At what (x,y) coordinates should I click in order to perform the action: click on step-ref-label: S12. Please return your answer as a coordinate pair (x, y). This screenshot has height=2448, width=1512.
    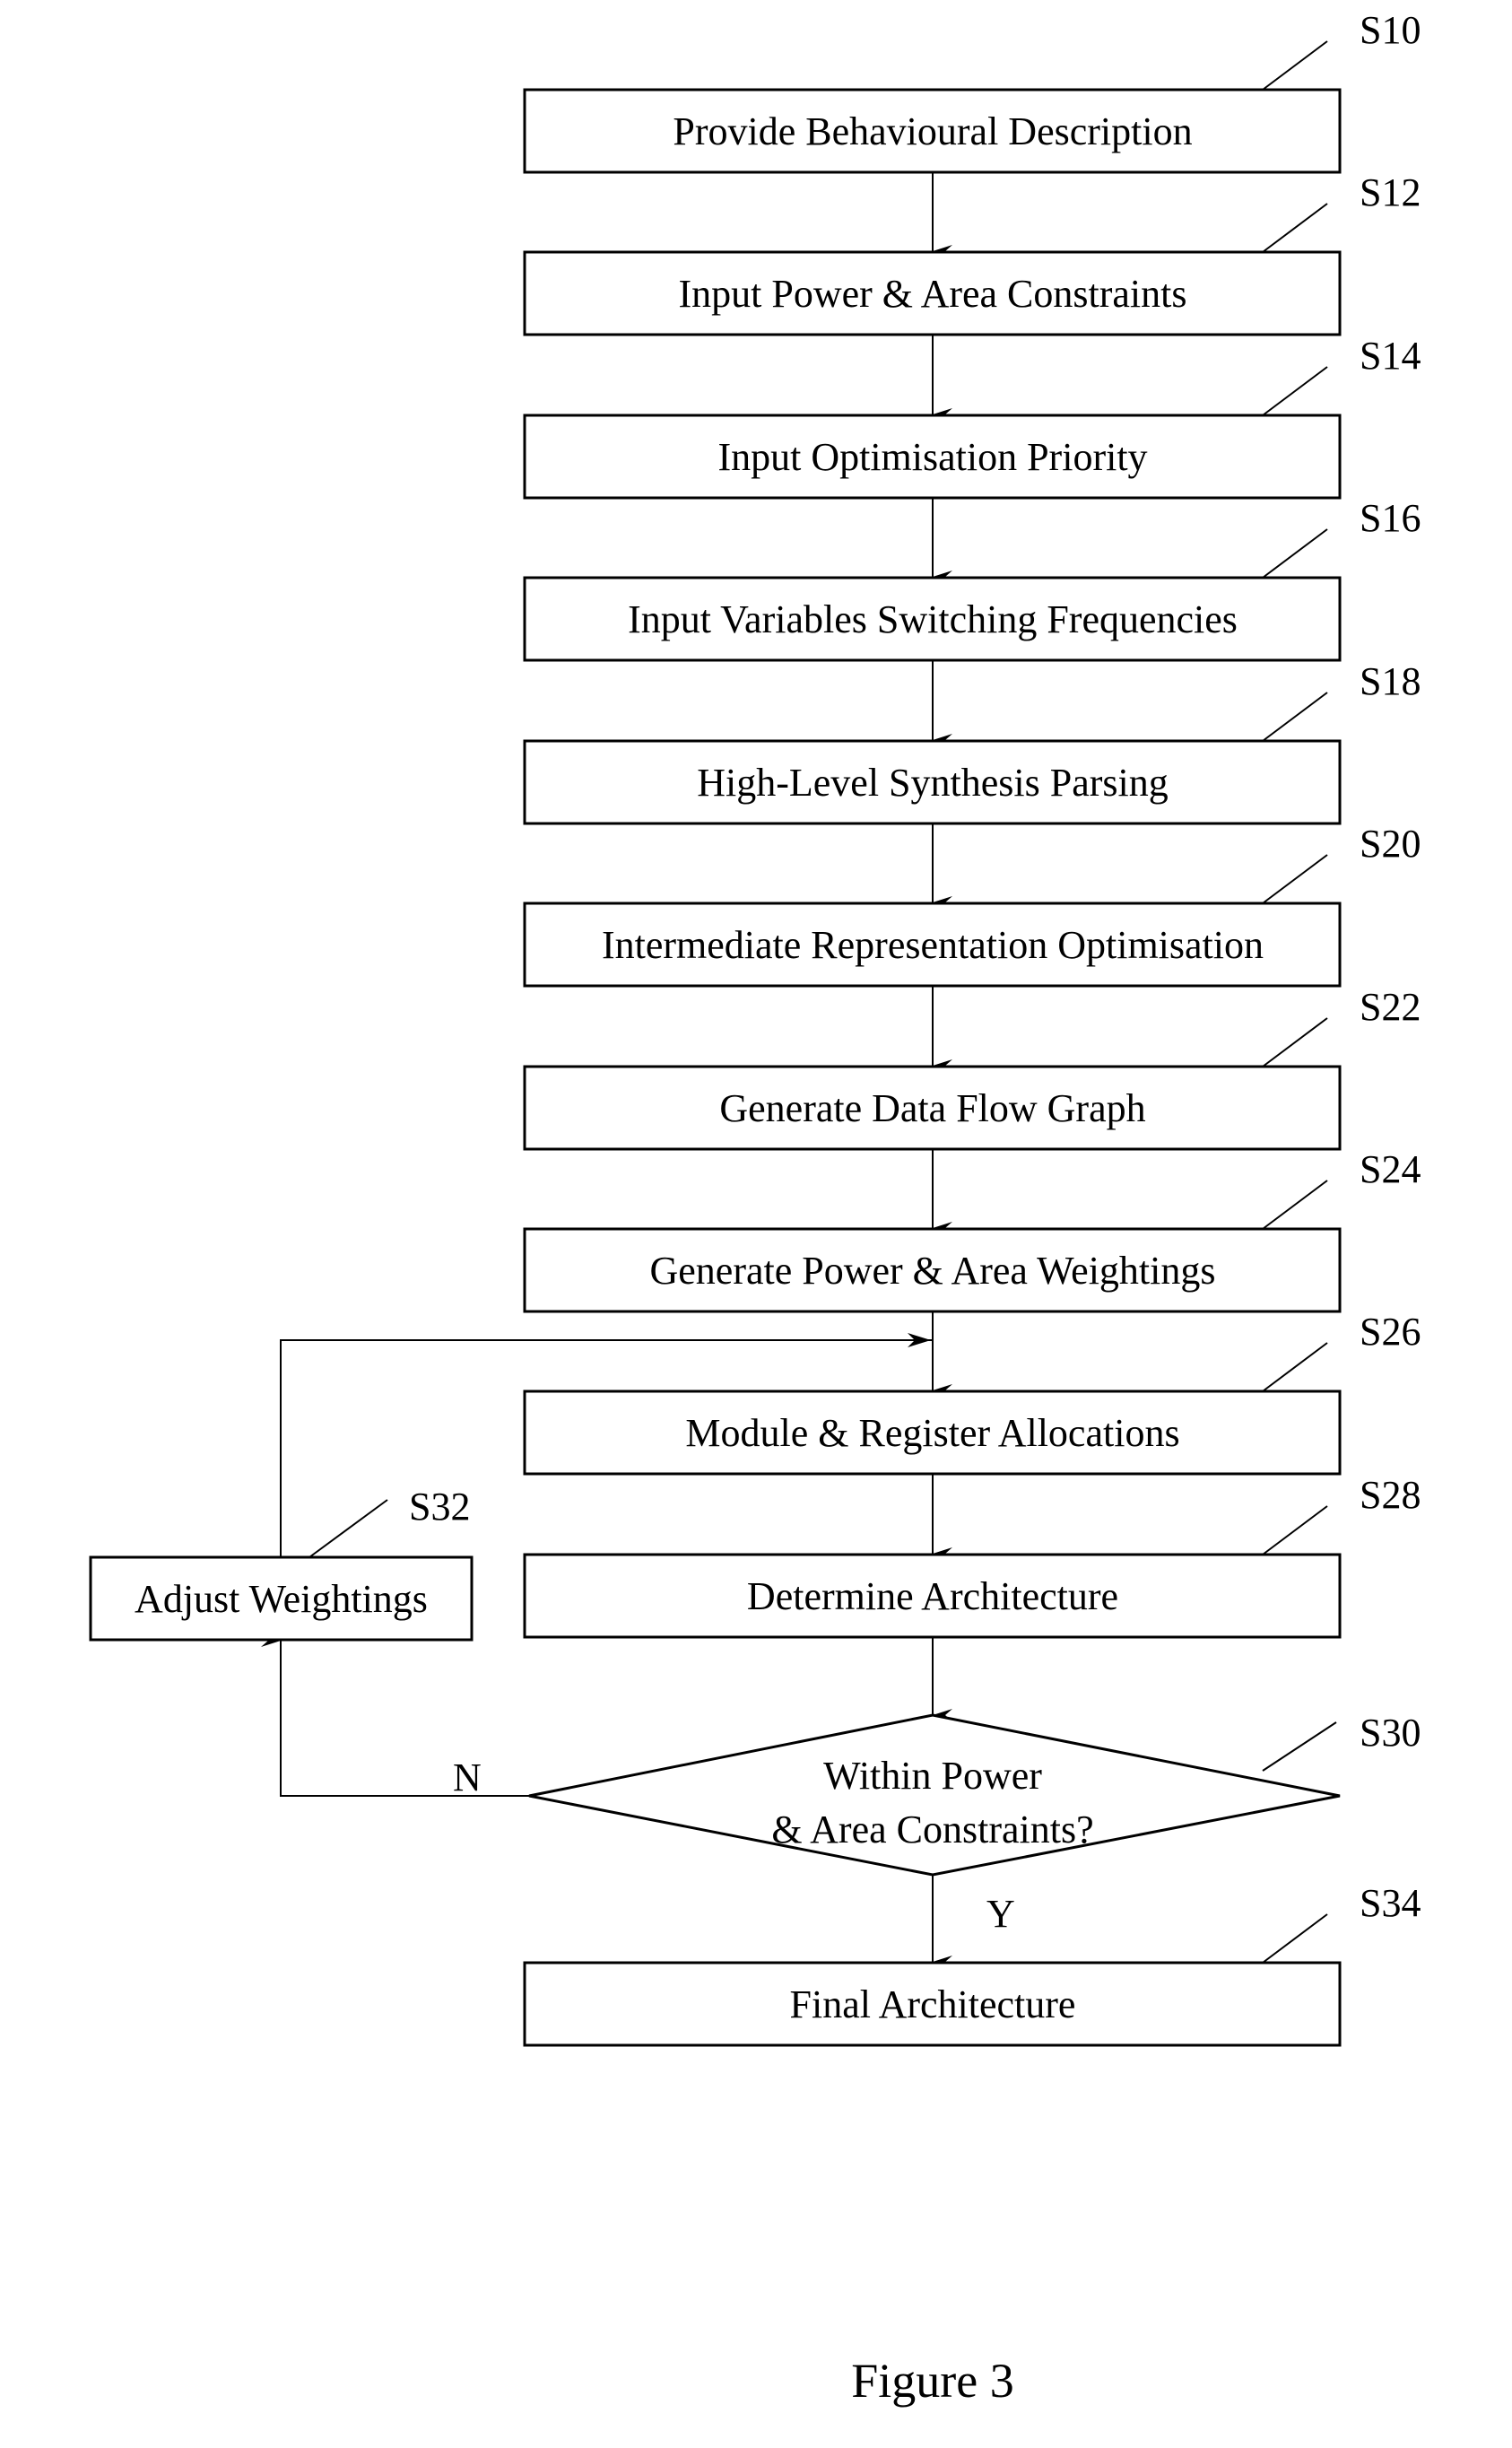
    Looking at the image, I should click on (1390, 192).